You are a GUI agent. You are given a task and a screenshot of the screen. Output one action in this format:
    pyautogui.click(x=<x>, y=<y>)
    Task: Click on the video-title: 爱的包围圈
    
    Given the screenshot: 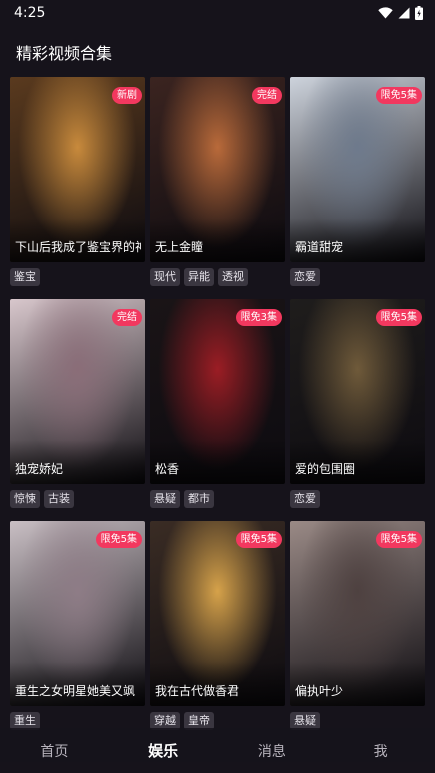 What is the action you would take?
    pyautogui.click(x=325, y=469)
    